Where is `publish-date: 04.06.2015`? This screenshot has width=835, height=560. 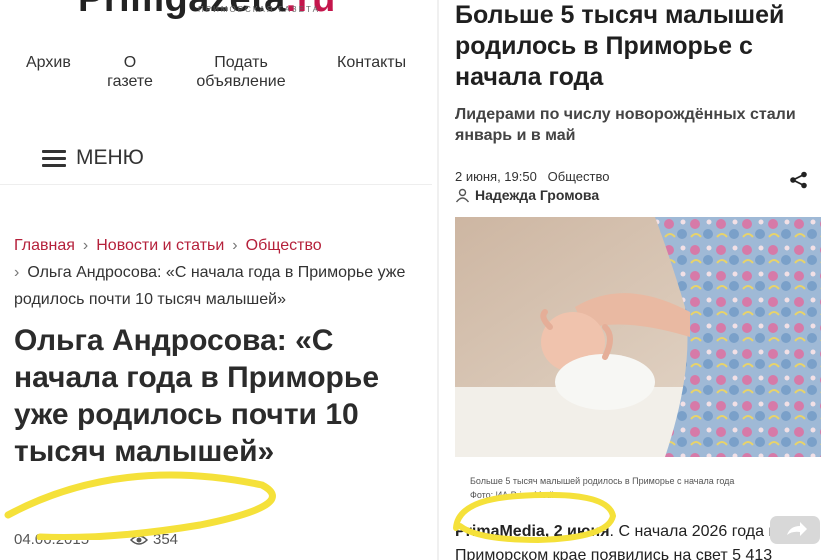
publish-date: 04.06.2015 is located at coordinates (52, 539).